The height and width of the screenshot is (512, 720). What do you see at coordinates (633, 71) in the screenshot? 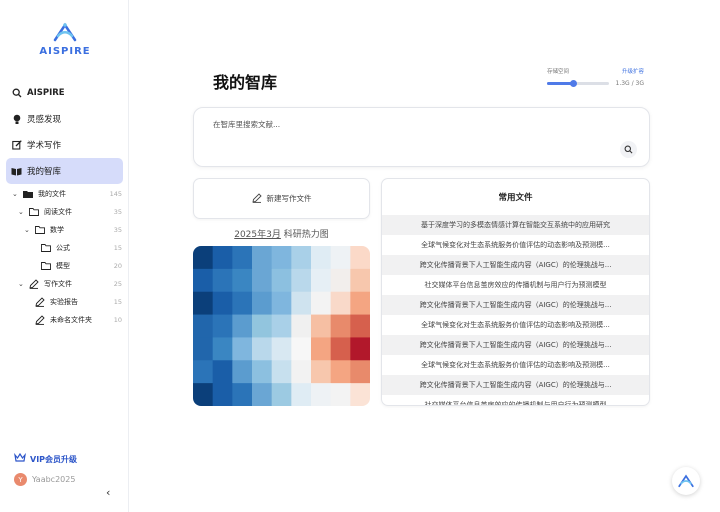
I see `upgrade-storage-link: 升级扩容` at bounding box center [633, 71].